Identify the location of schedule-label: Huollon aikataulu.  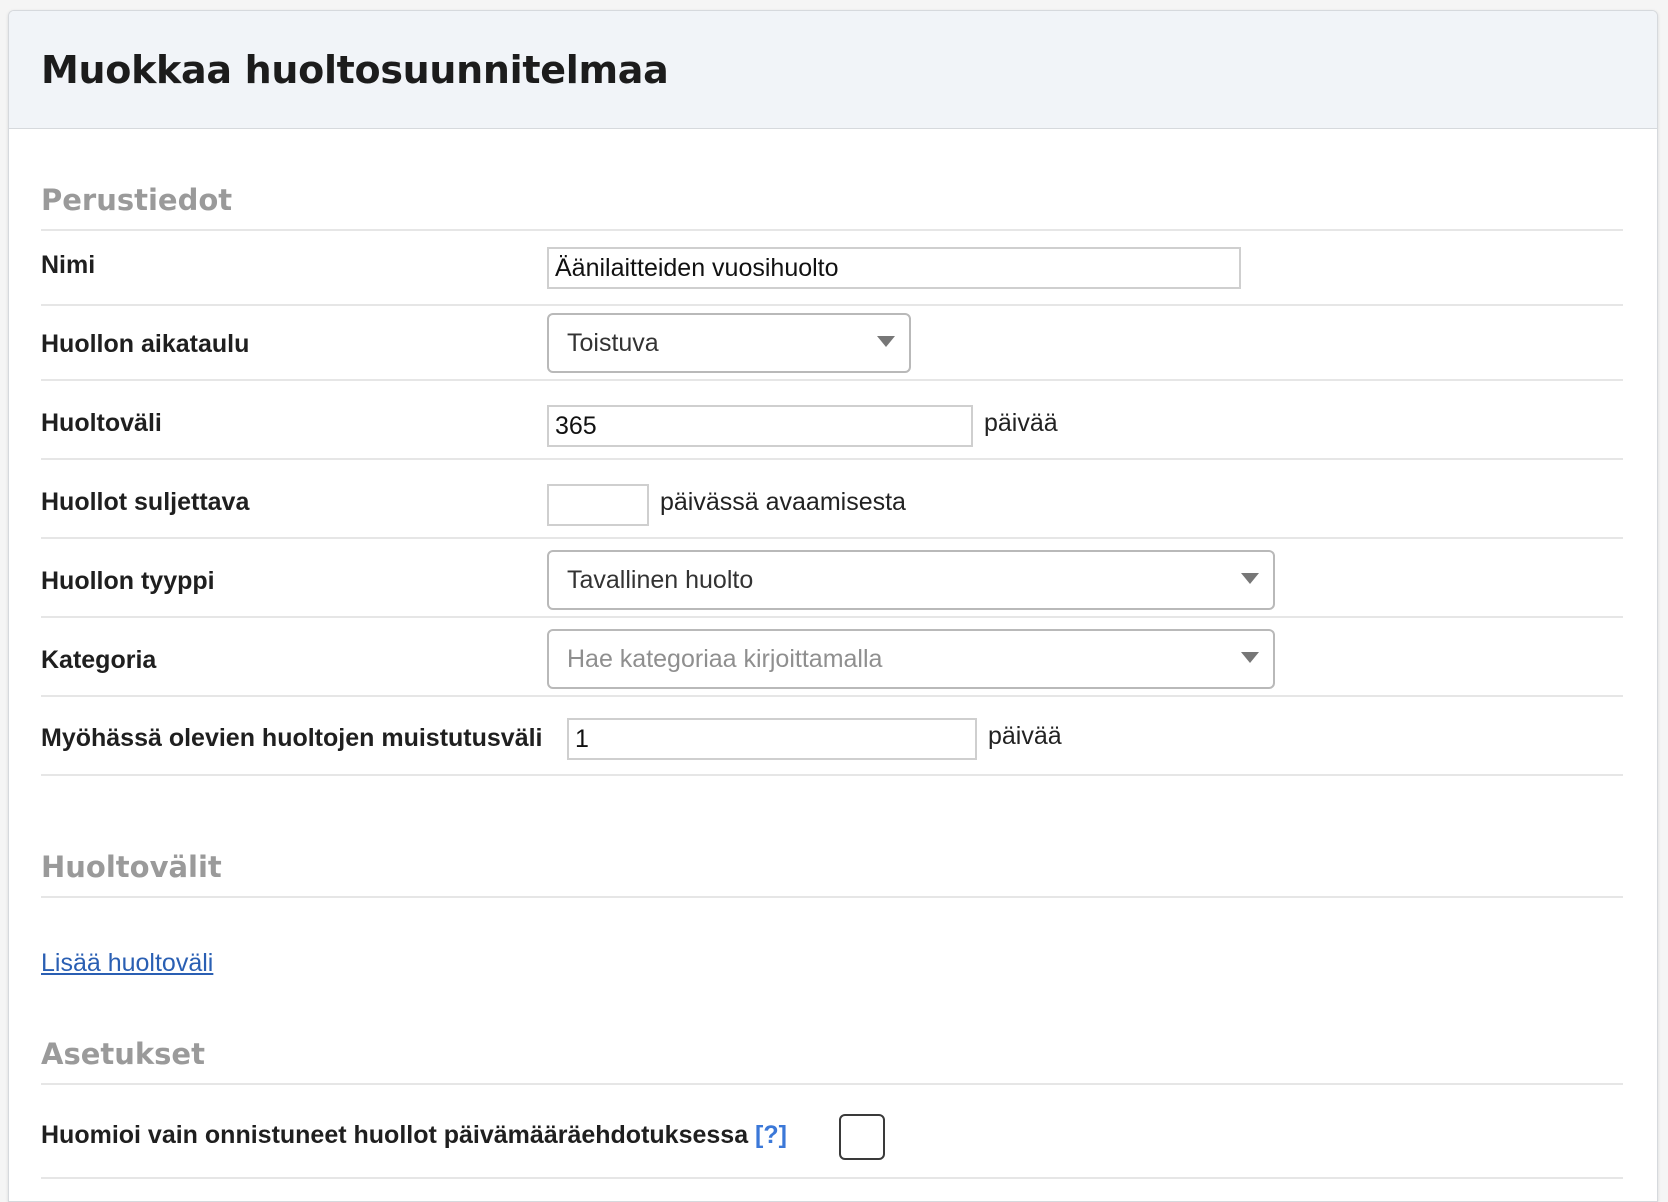
(145, 344).